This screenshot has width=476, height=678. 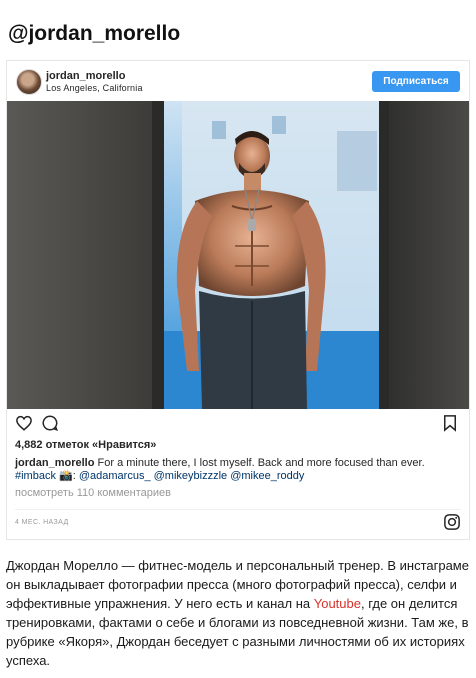 I want to click on likes-count: 4,882 отметок «Нравится», so click(x=85, y=445).